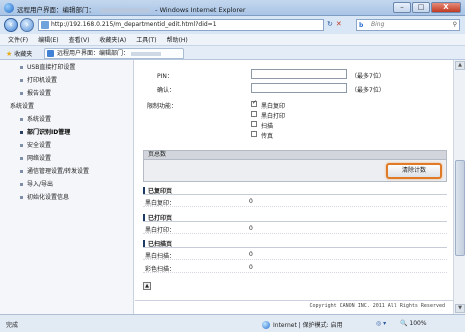 This screenshot has width=465, height=332. Describe the element at coordinates (48, 197) in the screenshot. I see `sidebar-item-label: 初始化设置信息` at that location.